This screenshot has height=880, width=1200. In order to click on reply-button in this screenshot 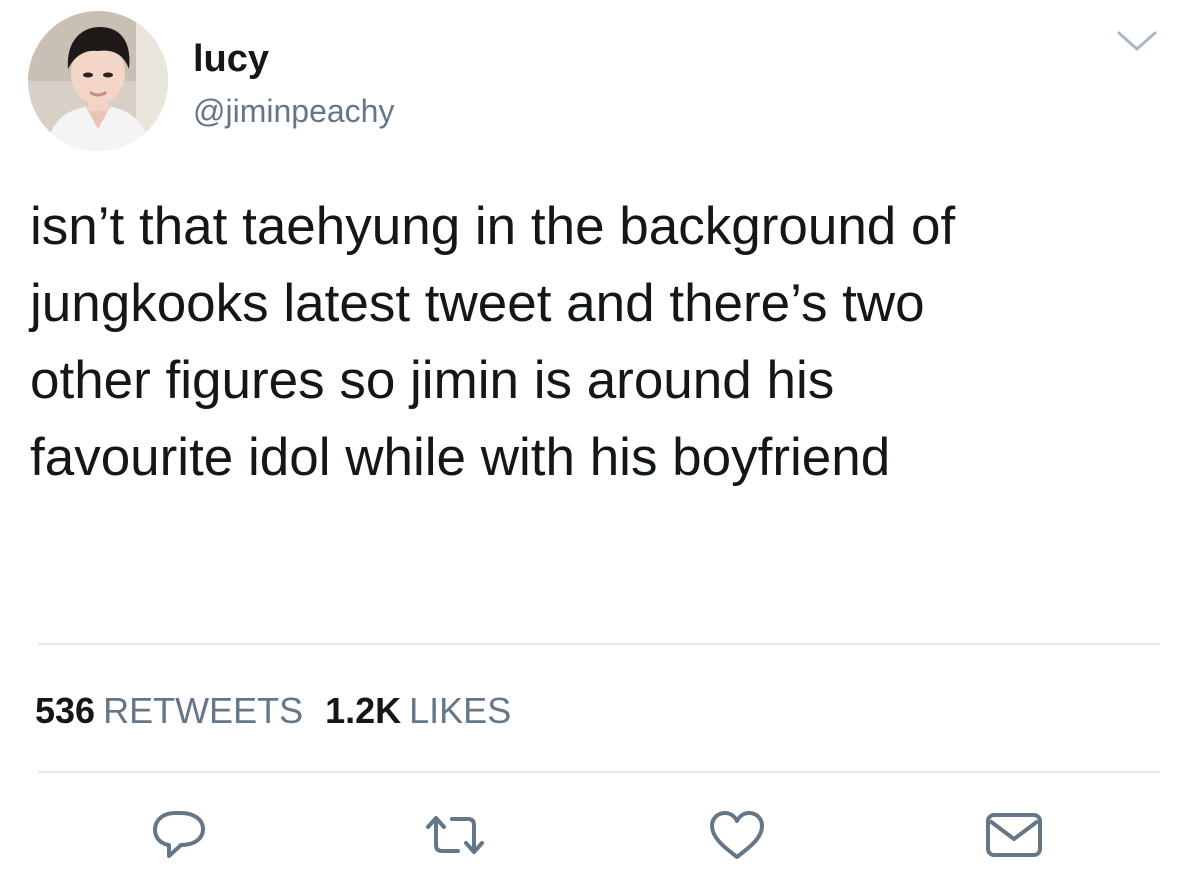, I will do `click(179, 835)`.